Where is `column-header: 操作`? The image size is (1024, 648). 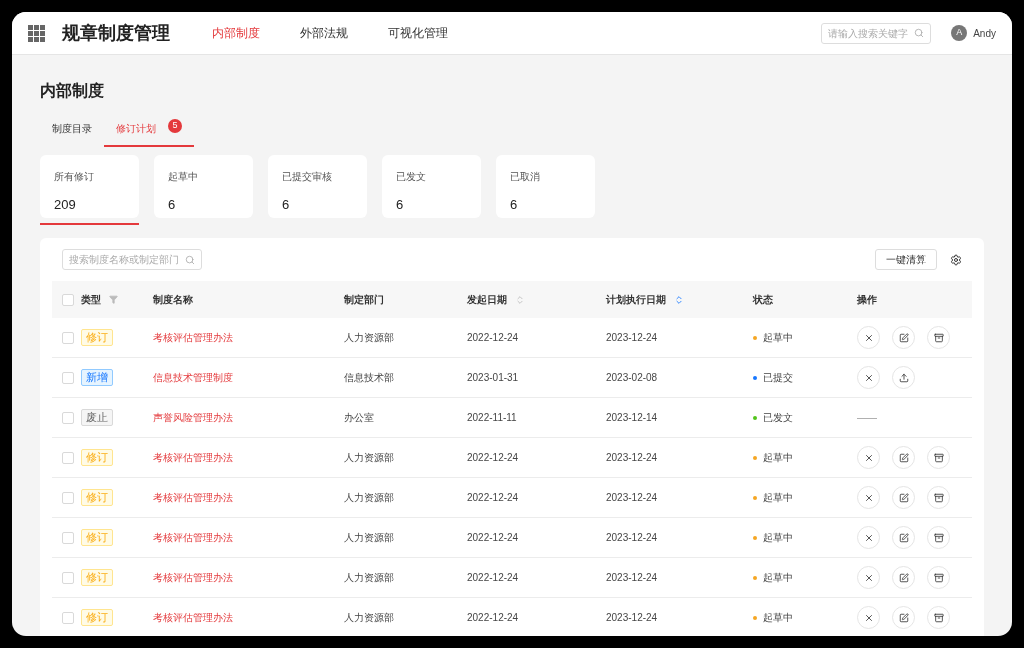 column-header: 操作 is located at coordinates (867, 300).